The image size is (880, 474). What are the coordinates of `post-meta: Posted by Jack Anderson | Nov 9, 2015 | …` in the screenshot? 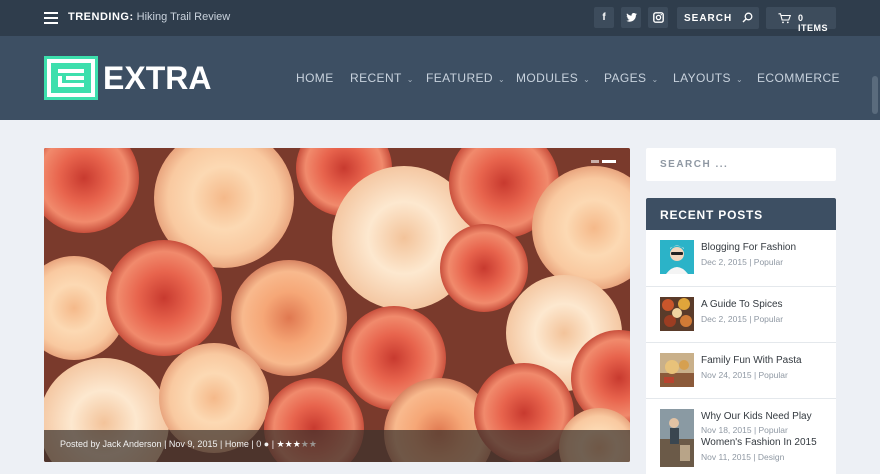 It's located at (188, 444).